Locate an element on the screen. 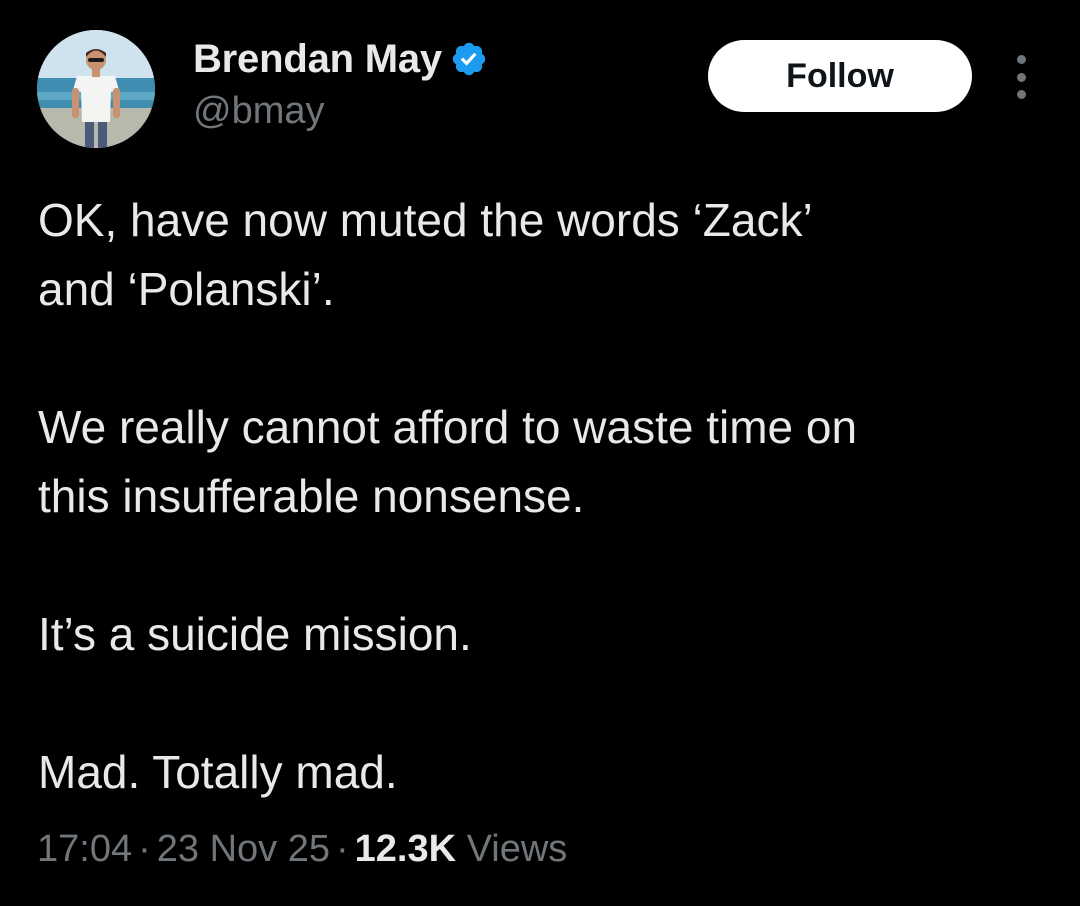 The height and width of the screenshot is (906, 1080). author-handle: @bmay is located at coordinates (259, 111).